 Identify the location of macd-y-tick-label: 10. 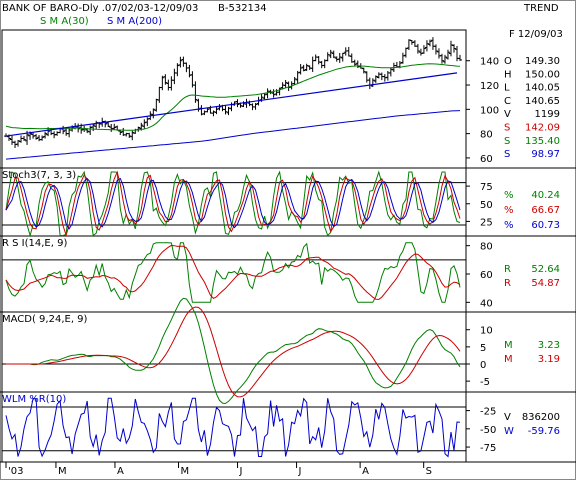
(486, 331).